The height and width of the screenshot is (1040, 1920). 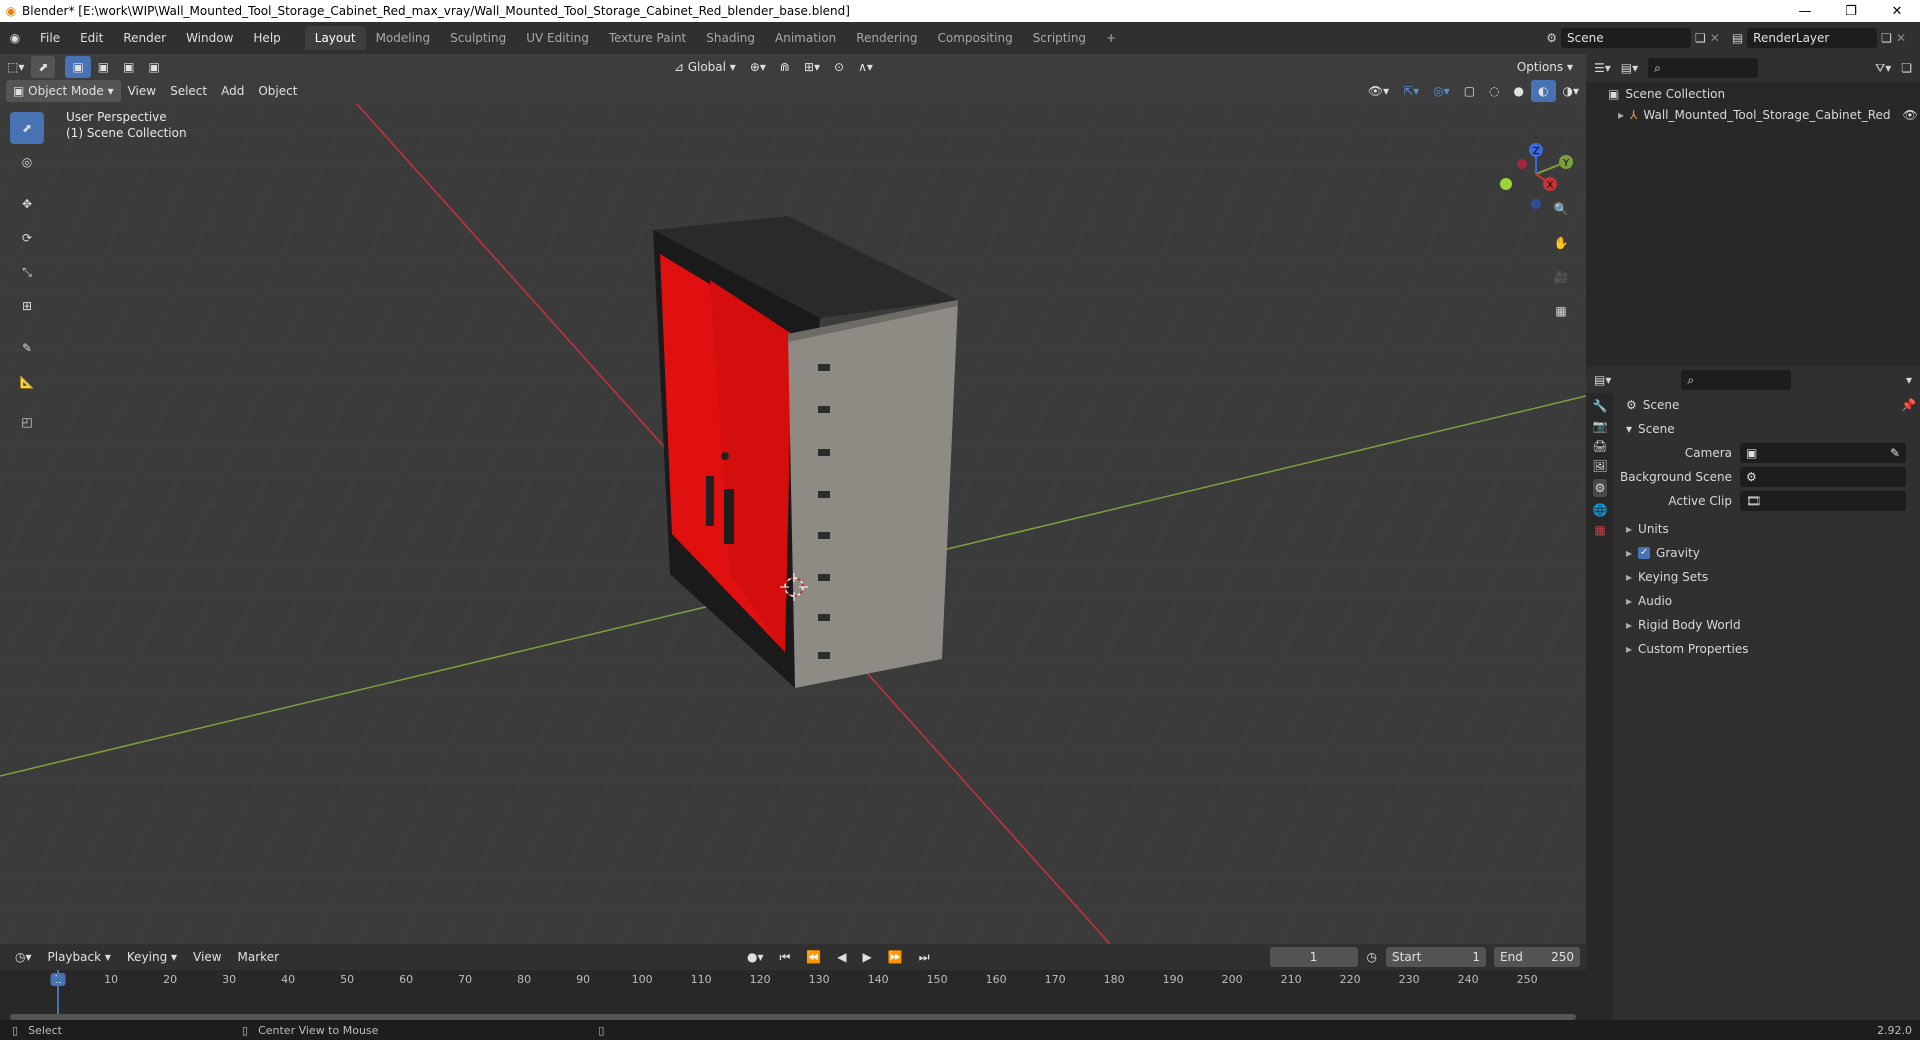 What do you see at coordinates (258, 957) in the screenshot?
I see `menu-marker: Marker` at bounding box center [258, 957].